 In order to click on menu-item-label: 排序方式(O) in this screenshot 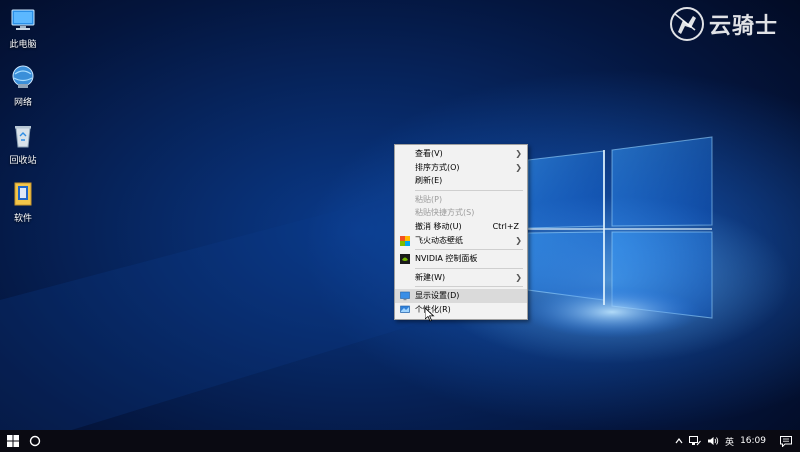, I will do `click(437, 167)`.